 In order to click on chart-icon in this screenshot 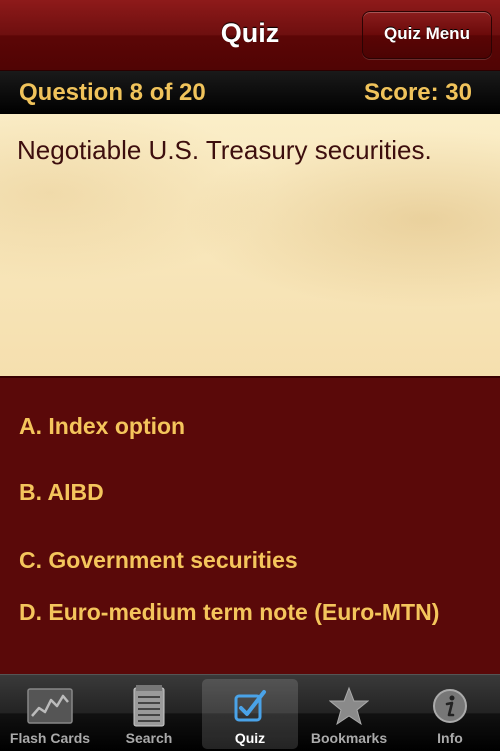, I will do `click(50, 706)`.